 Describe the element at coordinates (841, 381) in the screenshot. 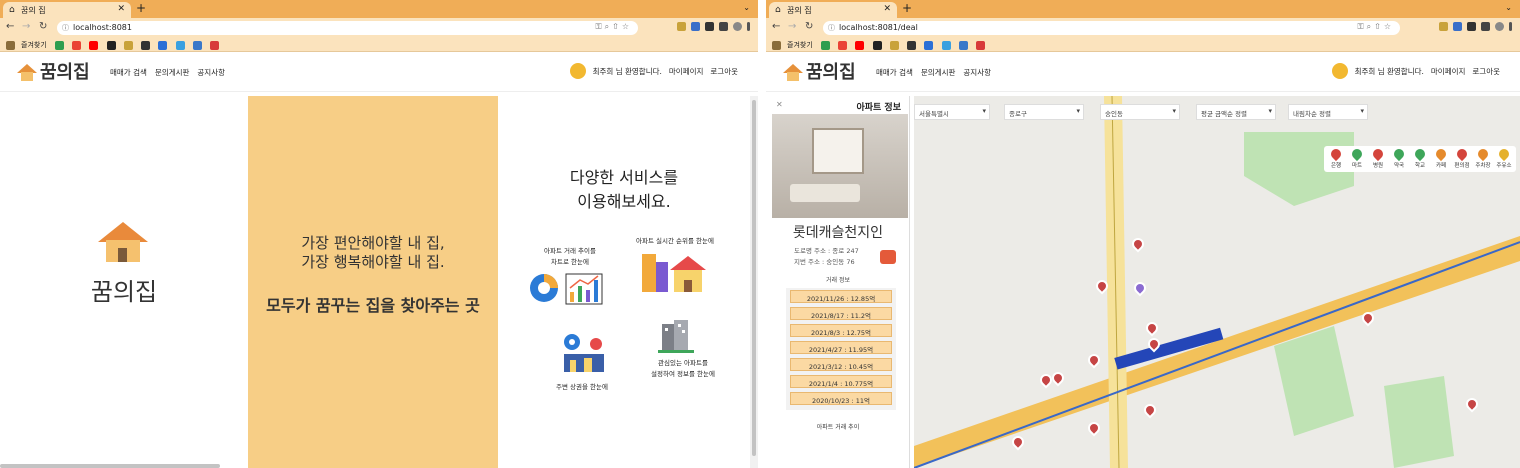

I see `deal-item: 2021/1/4 : 10.775억` at that location.